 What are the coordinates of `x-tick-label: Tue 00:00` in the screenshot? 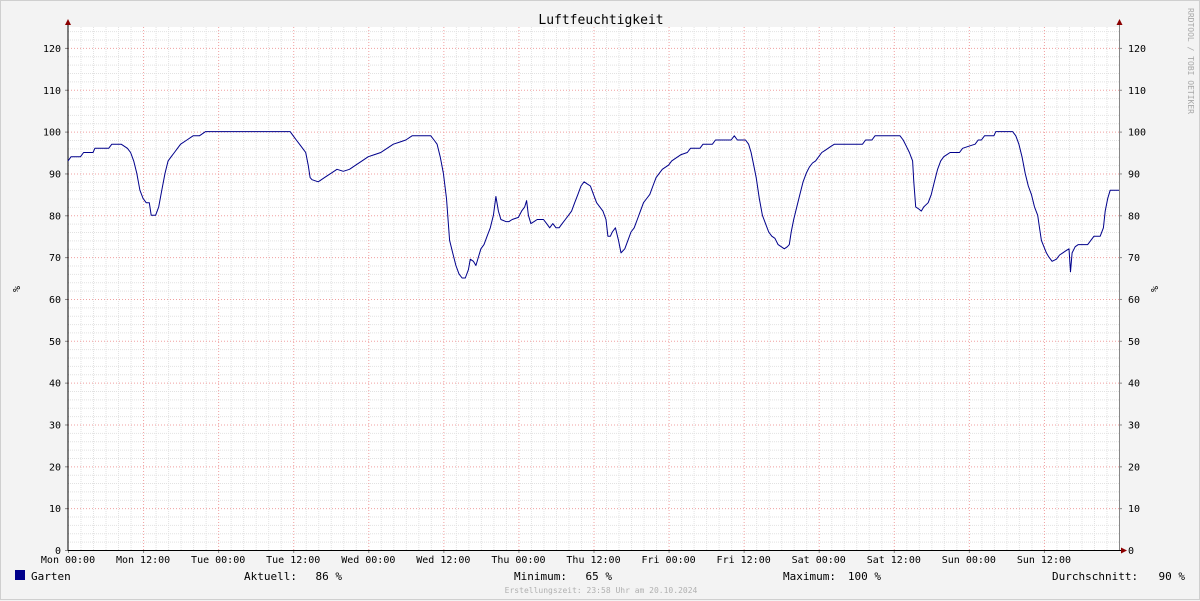 It's located at (218, 560).